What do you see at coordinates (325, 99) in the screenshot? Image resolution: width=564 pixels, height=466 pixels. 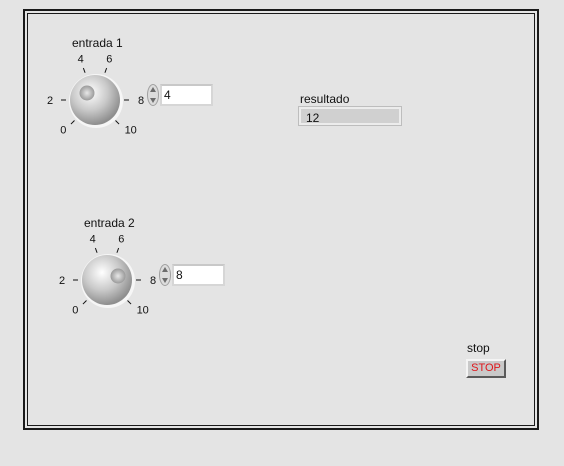 I see `result-label: resultado` at bounding box center [325, 99].